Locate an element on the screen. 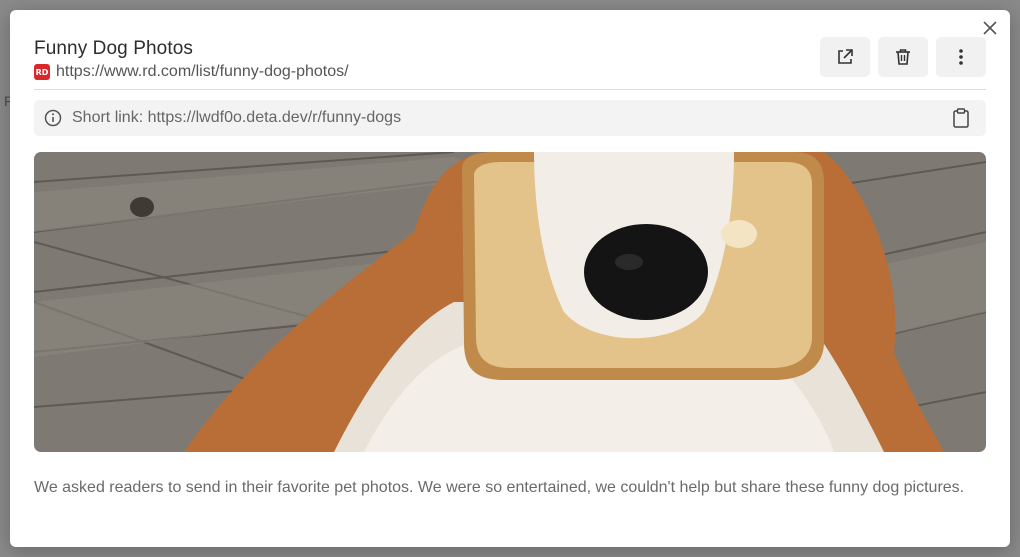  info-icon is located at coordinates (53, 118).